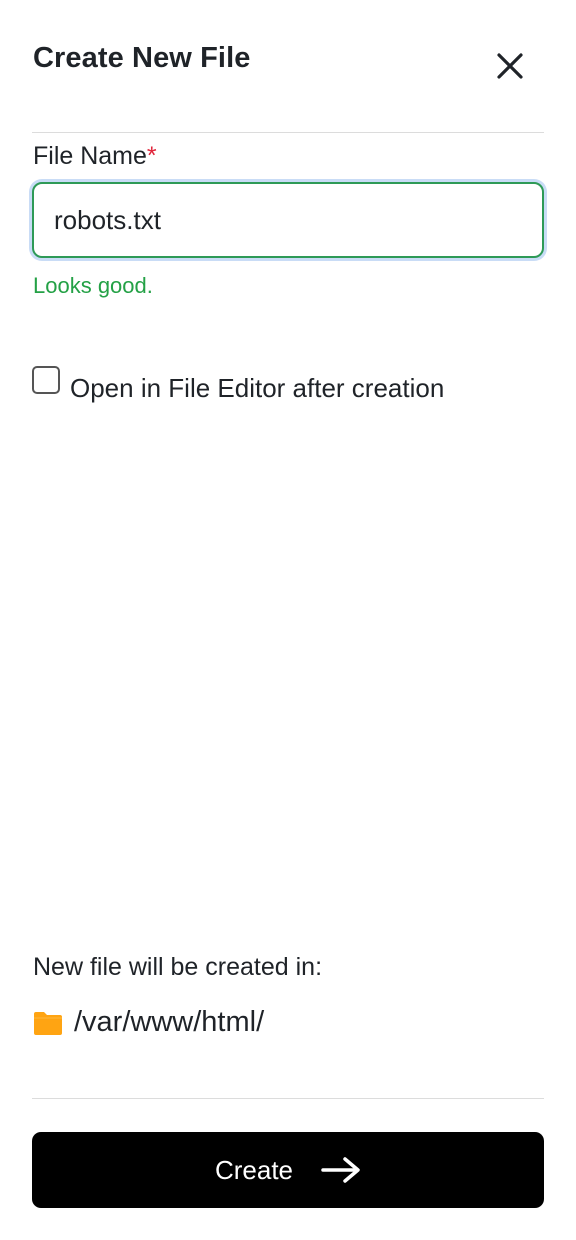 This screenshot has height=1240, width=576. Describe the element at coordinates (151, 156) in the screenshot. I see `required-marker: *` at that location.